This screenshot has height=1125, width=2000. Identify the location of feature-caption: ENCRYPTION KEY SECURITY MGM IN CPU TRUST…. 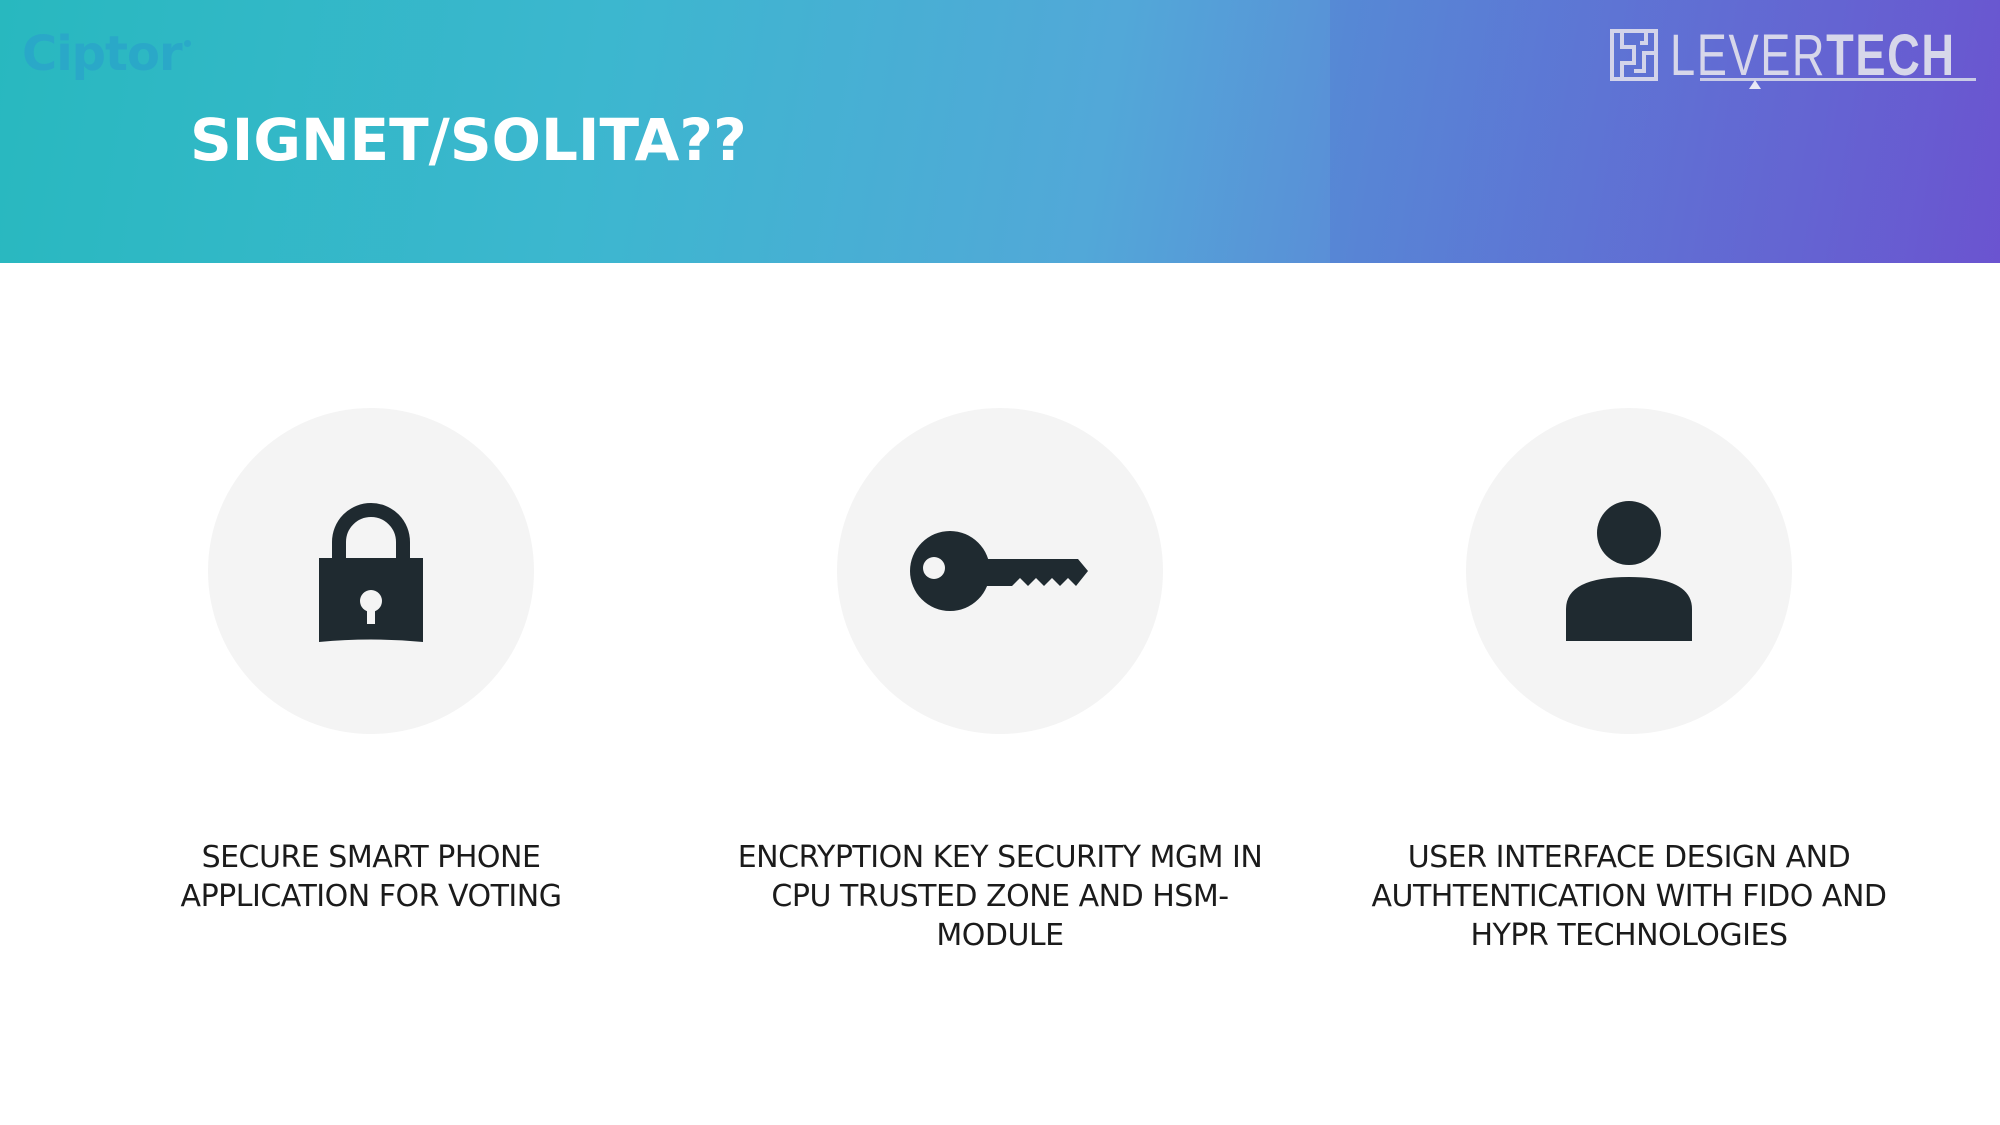
(1000, 896).